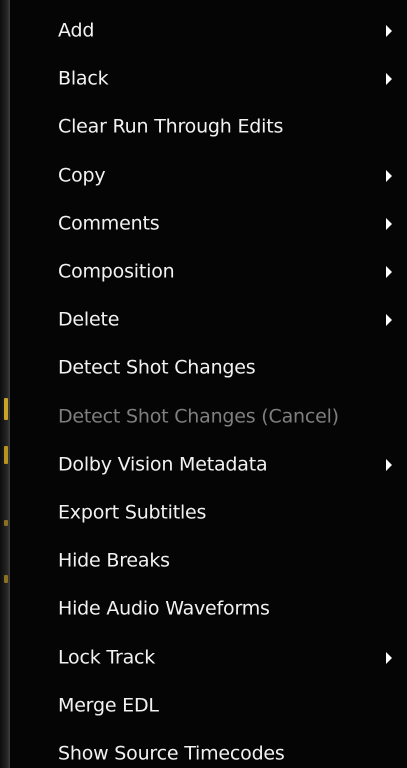 The height and width of the screenshot is (768, 407). What do you see at coordinates (89, 319) in the screenshot?
I see `menu-item-label: Delete` at bounding box center [89, 319].